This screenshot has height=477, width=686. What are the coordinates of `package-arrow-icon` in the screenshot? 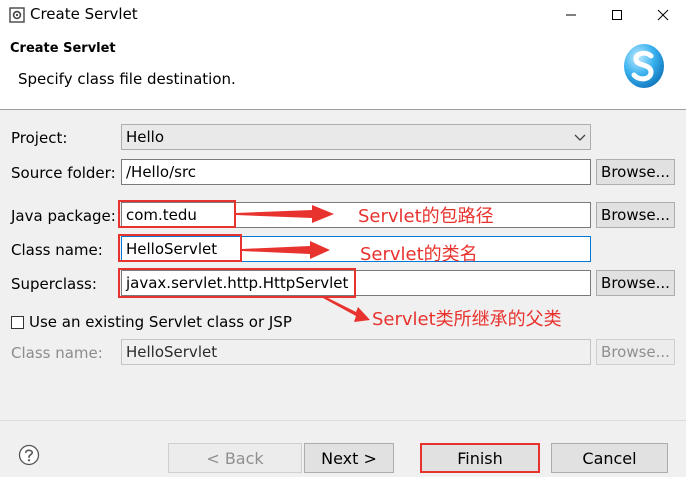 It's located at (285, 214).